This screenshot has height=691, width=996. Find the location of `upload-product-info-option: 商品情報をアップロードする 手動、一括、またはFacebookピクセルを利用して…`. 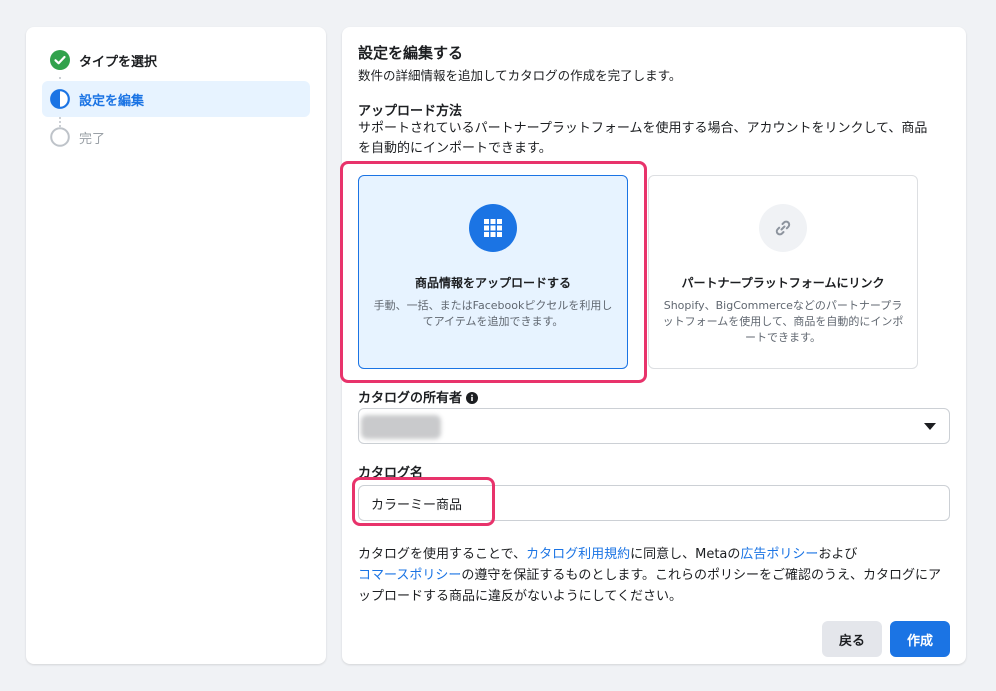

upload-product-info-option: 商品情報をアップロードする 手動、一括、またはFacebookピクセルを利用して… is located at coordinates (493, 272).